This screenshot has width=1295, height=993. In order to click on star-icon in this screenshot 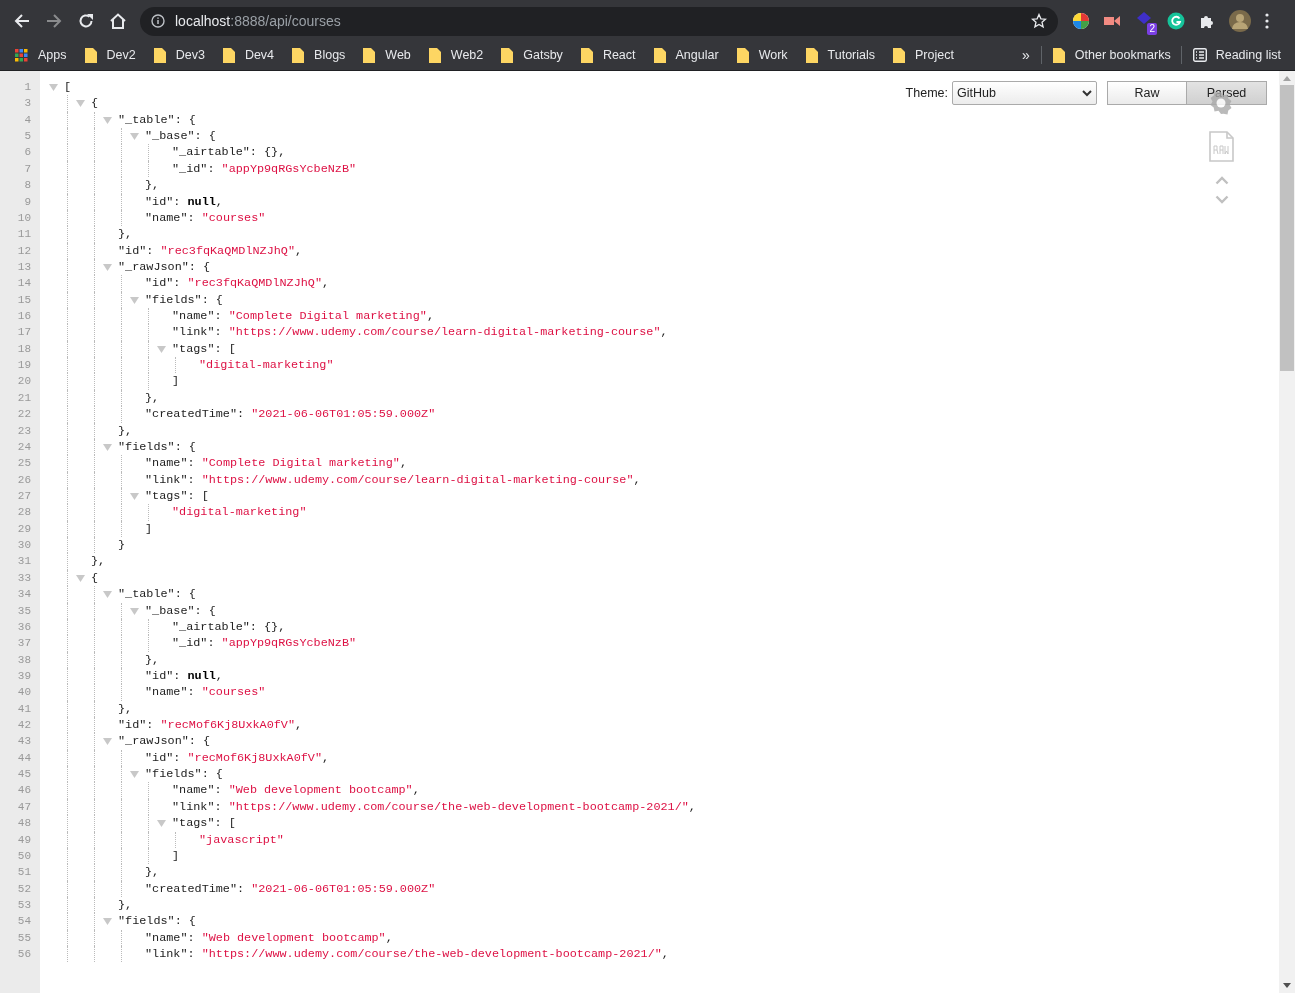, I will do `click(1039, 21)`.